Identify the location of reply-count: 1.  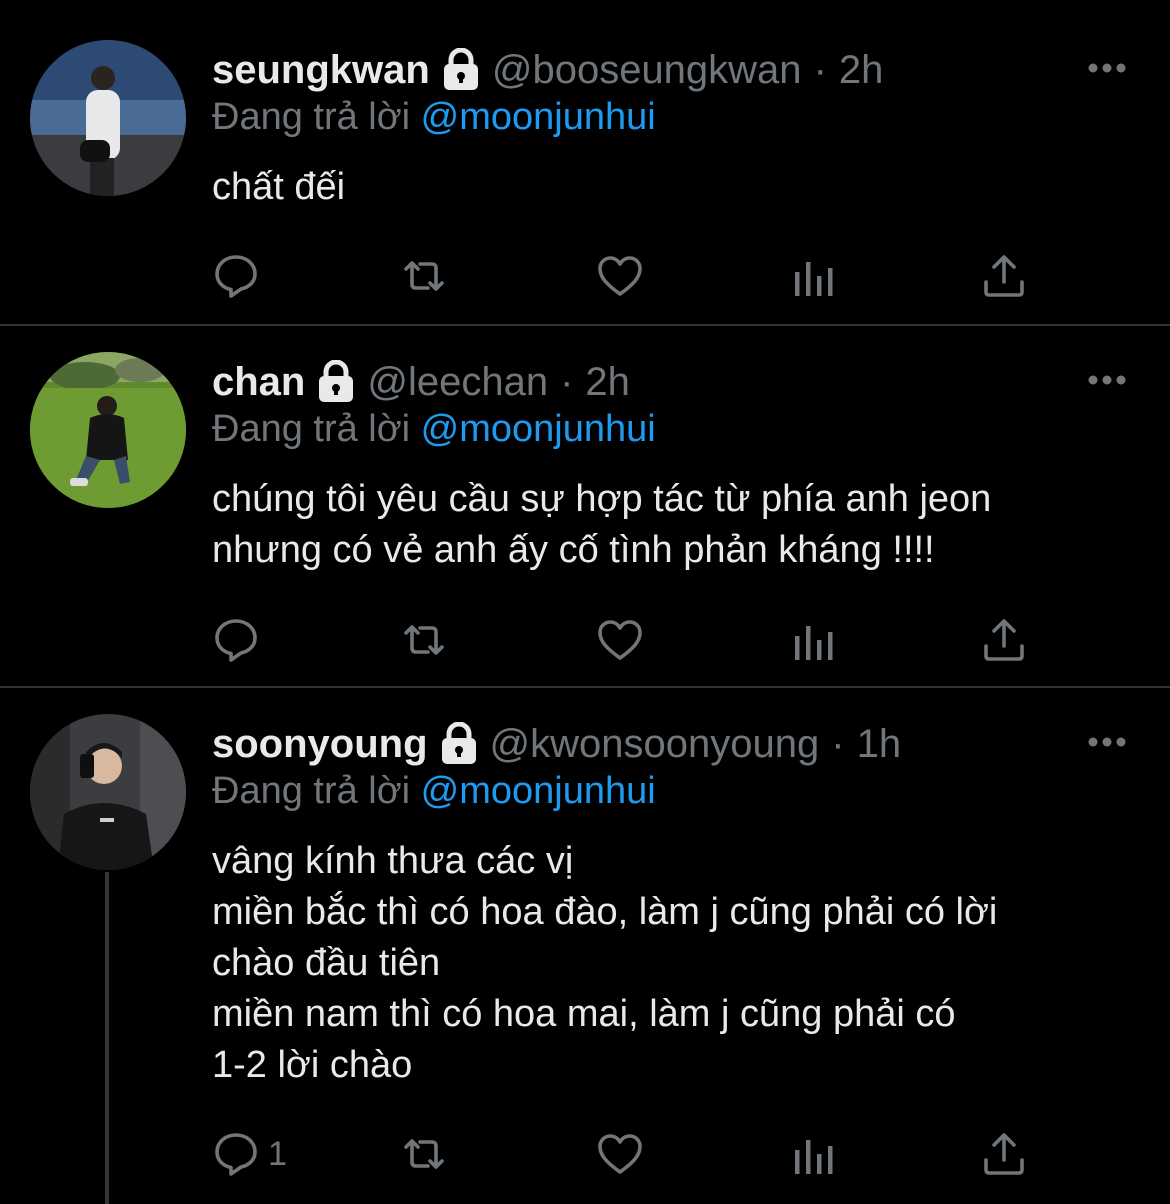
(277, 1153).